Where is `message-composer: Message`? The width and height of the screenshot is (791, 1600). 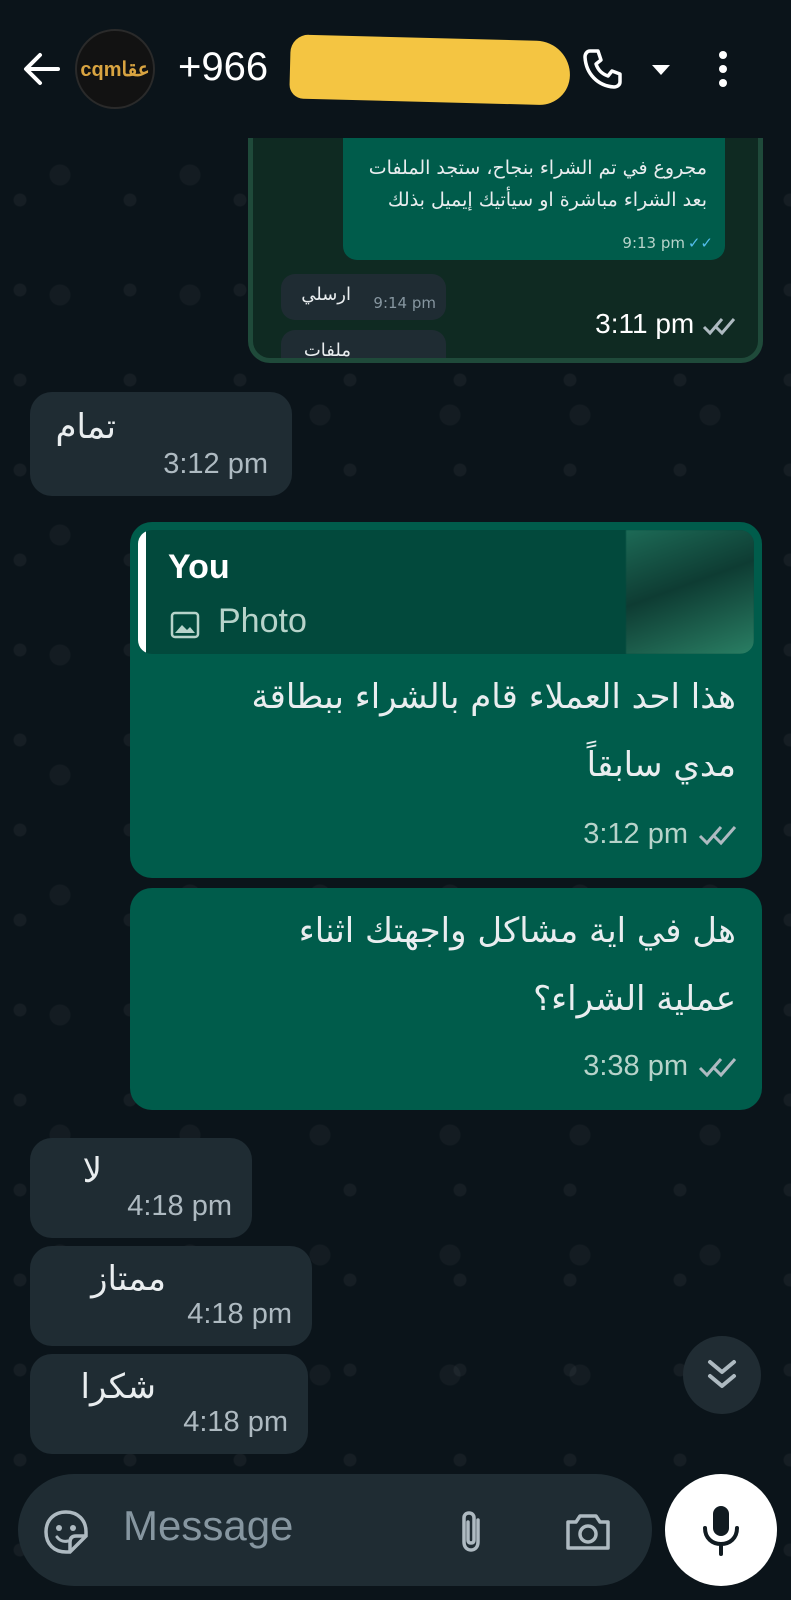 message-composer: Message is located at coordinates (335, 1530).